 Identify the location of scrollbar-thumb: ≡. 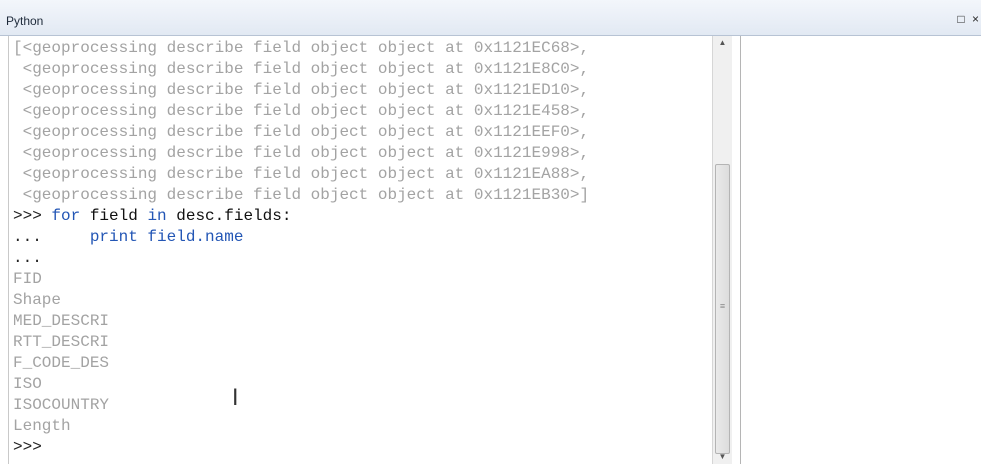
(722, 309).